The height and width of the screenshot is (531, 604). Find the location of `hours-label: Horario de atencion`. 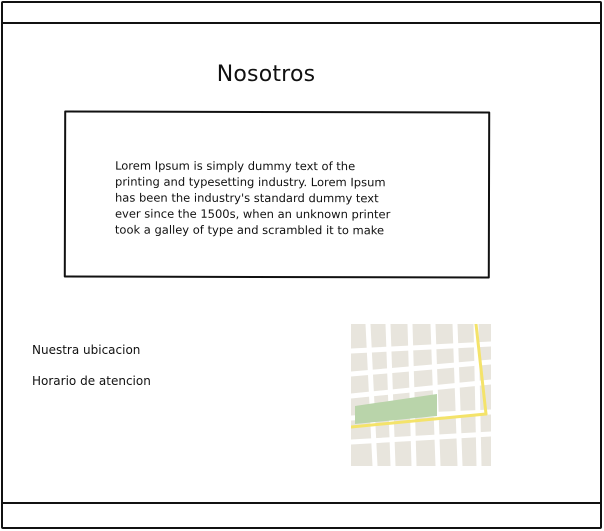

hours-label: Horario de atencion is located at coordinates (91, 381).